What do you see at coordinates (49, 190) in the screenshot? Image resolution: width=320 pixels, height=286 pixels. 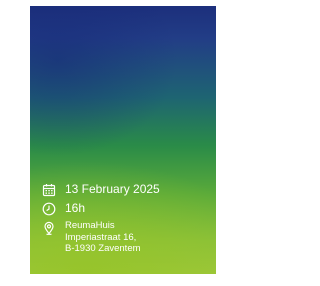 I see `calendar-icon` at bounding box center [49, 190].